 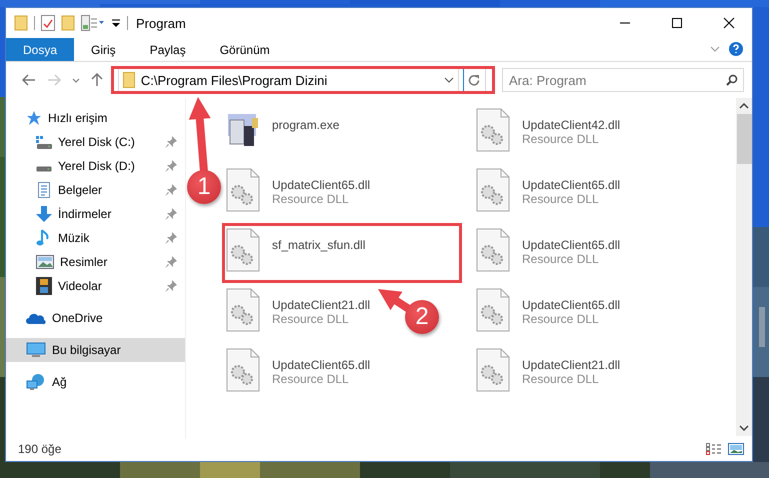 I want to click on item-count: 190 öğe, so click(x=40, y=449).